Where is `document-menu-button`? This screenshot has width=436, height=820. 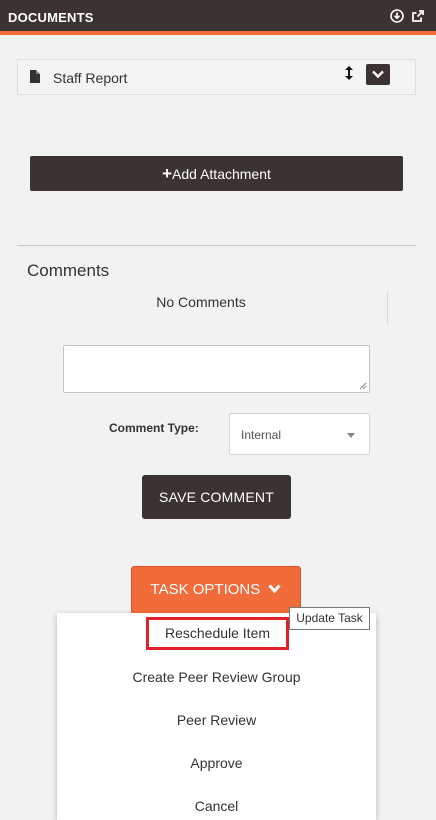 document-menu-button is located at coordinates (378, 74).